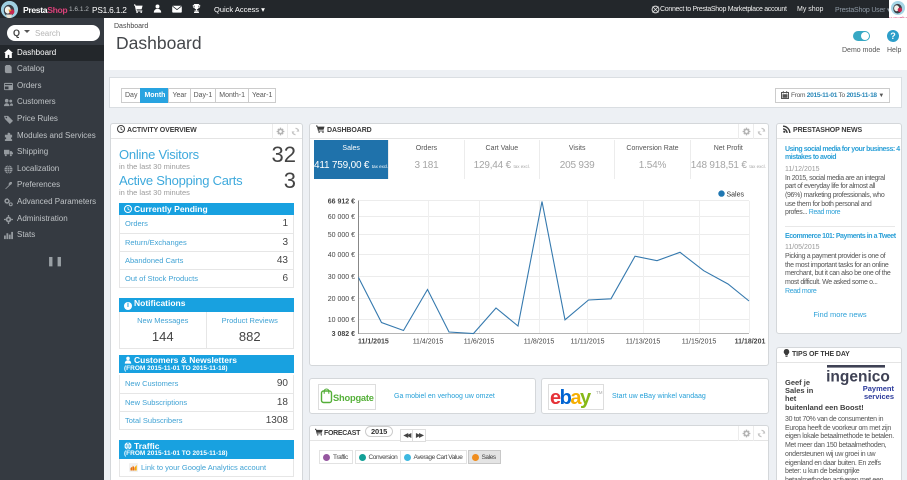 The height and width of the screenshot is (480, 907). What do you see at coordinates (353, 398) in the screenshot?
I see `svg-text: Shopgate` at bounding box center [353, 398].